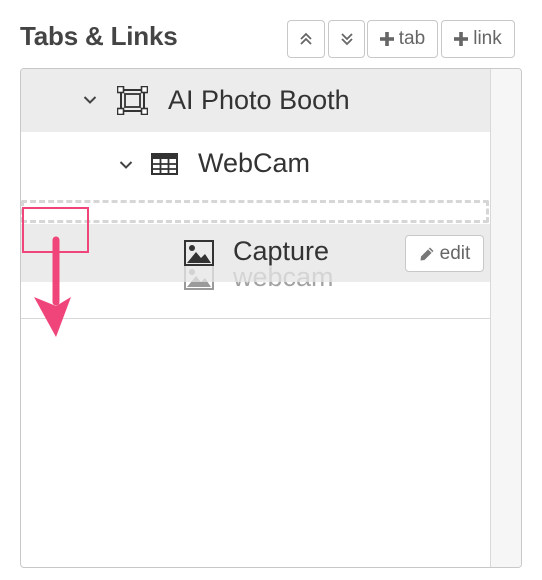  I want to click on collapse-all-button, so click(306, 39).